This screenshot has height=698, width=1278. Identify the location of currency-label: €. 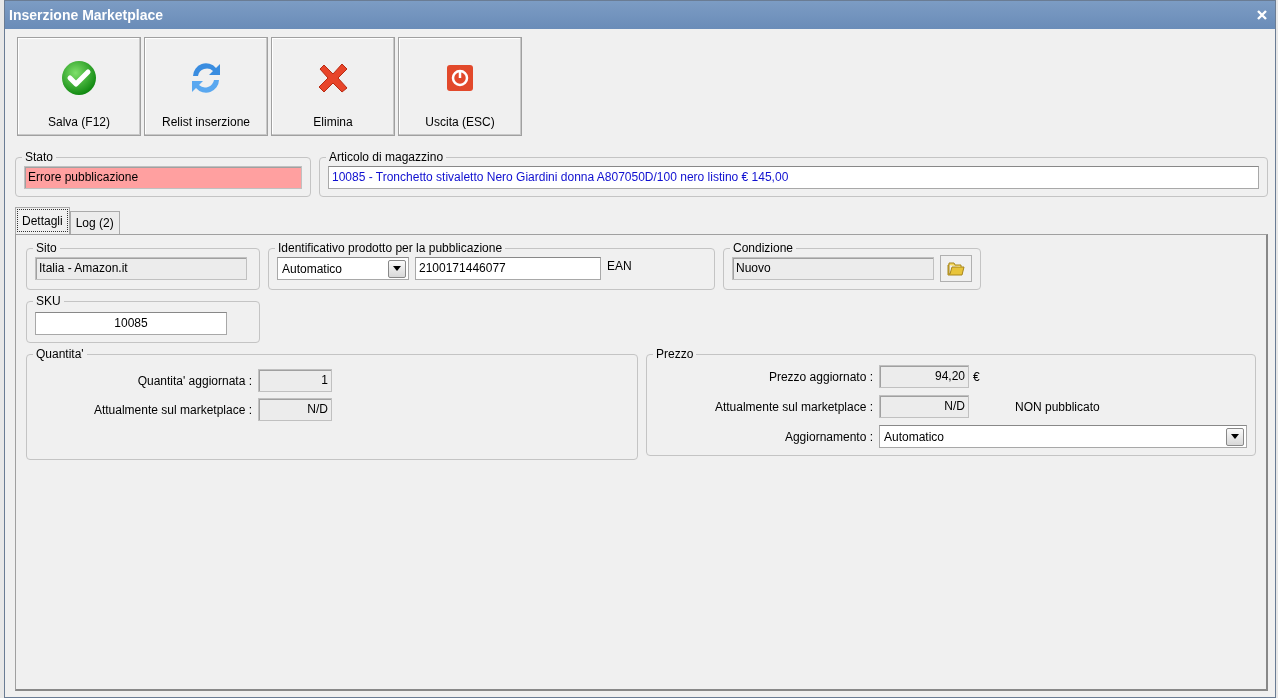
(976, 376).